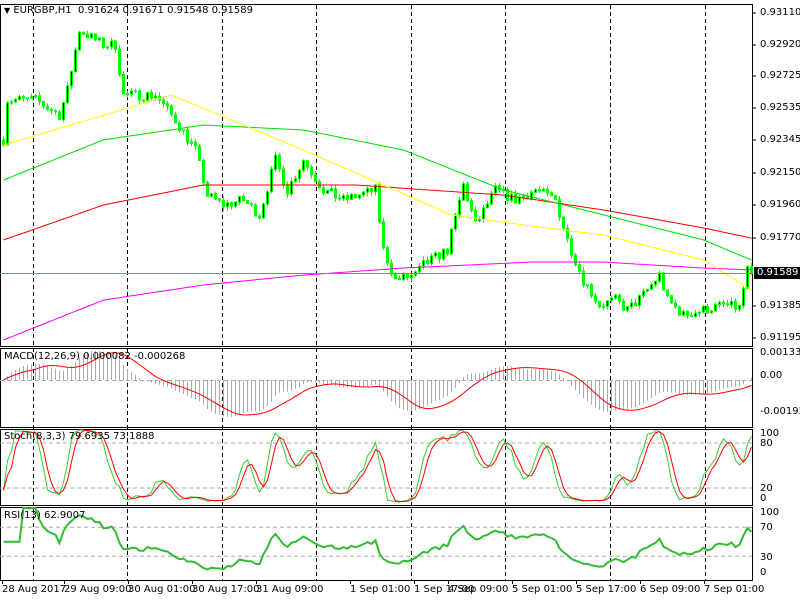 The width and height of the screenshot is (800, 600). Describe the element at coordinates (188, 10) in the screenshot. I see `low-price: 0.91548` at that location.